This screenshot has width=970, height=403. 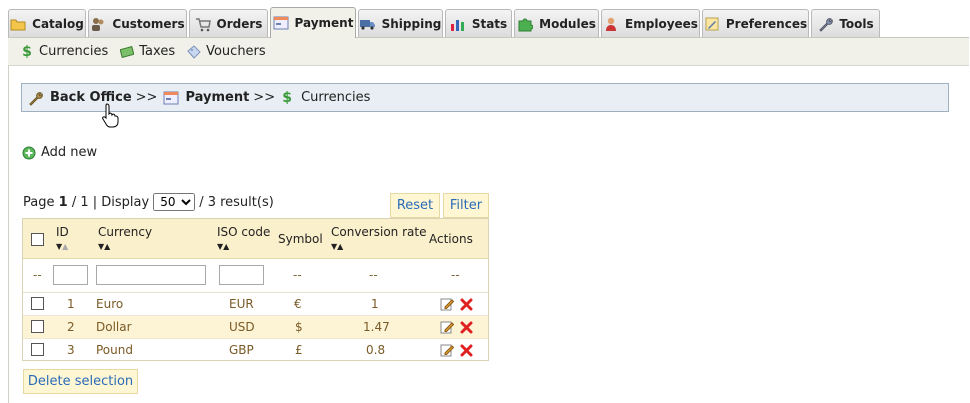 I want to click on sort-iso: ▼▲, so click(x=223, y=247).